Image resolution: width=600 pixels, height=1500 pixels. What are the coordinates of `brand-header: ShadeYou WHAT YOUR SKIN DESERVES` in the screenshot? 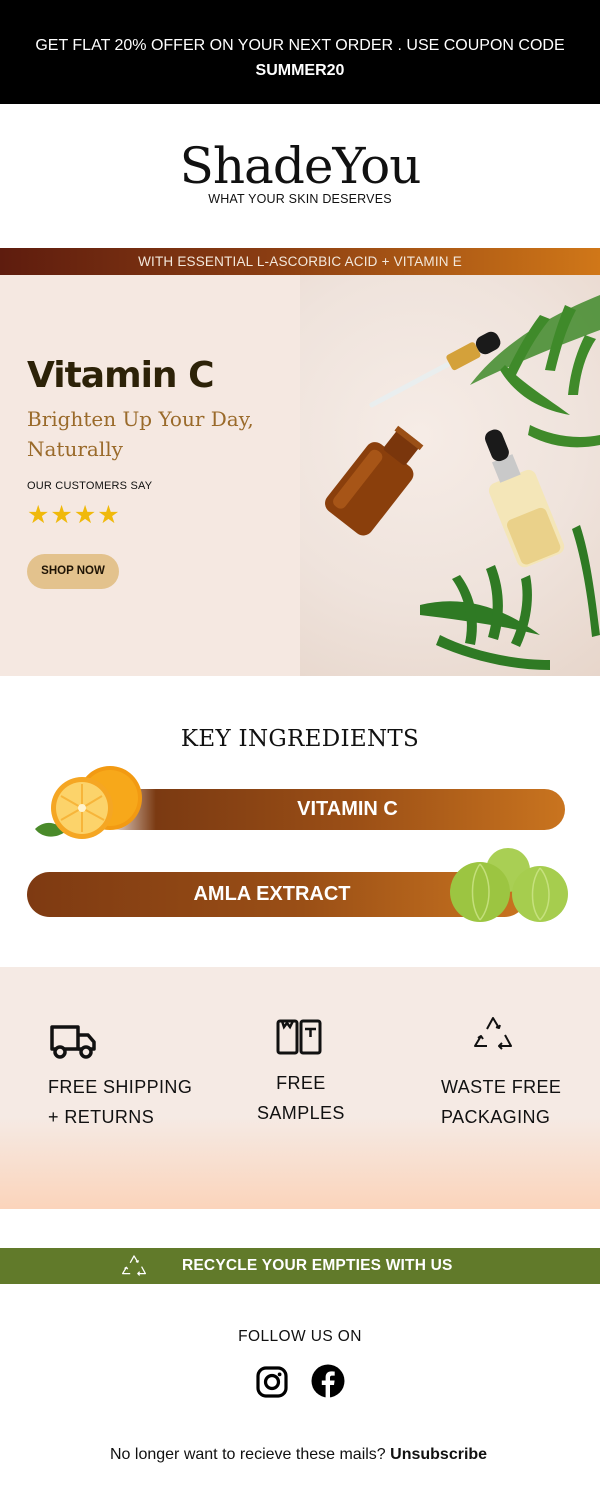 It's located at (300, 171).